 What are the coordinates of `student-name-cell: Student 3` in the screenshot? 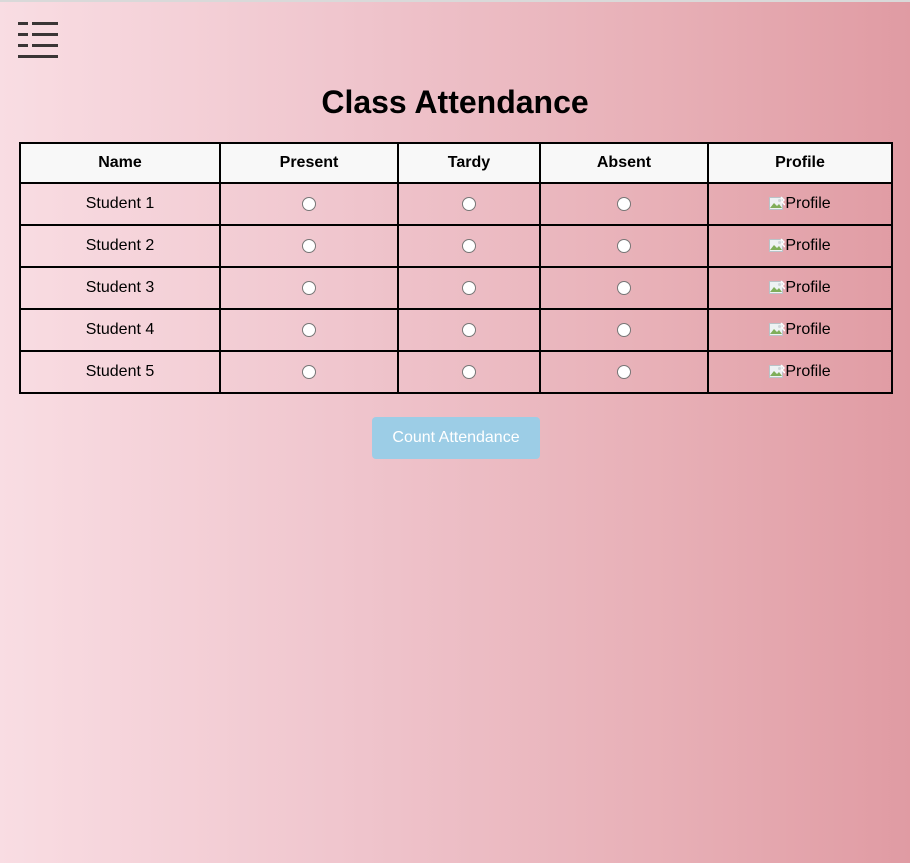 It's located at (120, 288).